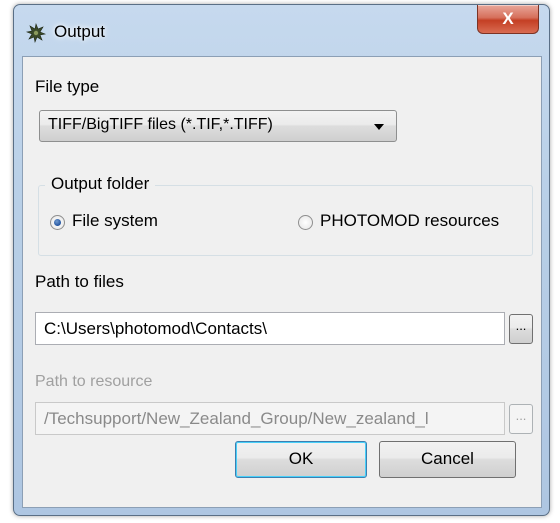 The height and width of the screenshot is (523, 560). I want to click on path-to-files-label: Path to files, so click(79, 281).